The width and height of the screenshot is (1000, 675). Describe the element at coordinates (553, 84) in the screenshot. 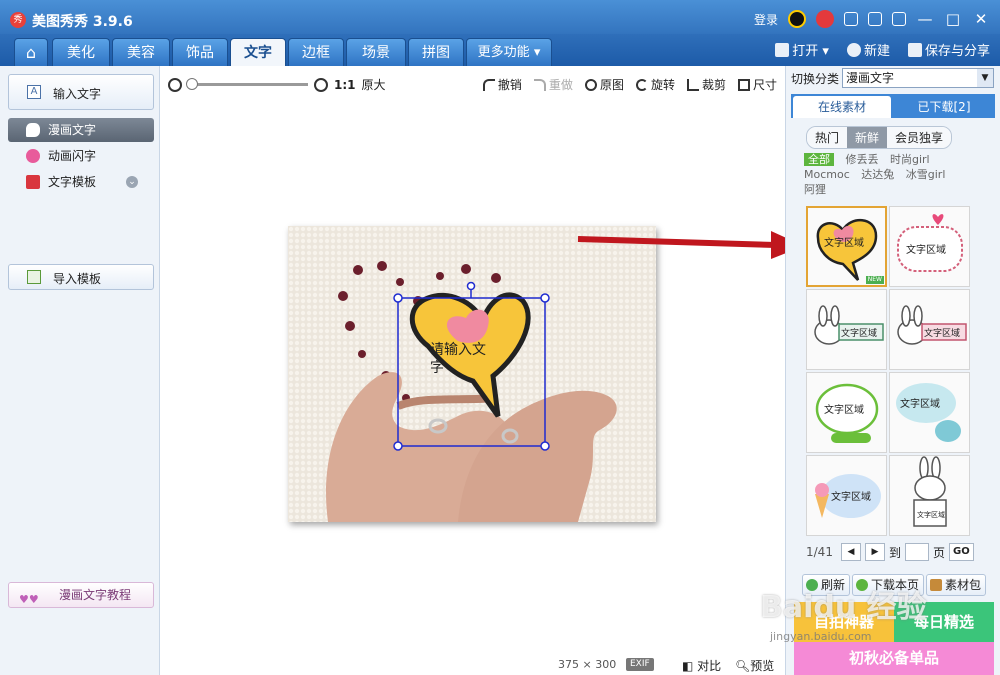

I see `redo-button: 重做` at that location.